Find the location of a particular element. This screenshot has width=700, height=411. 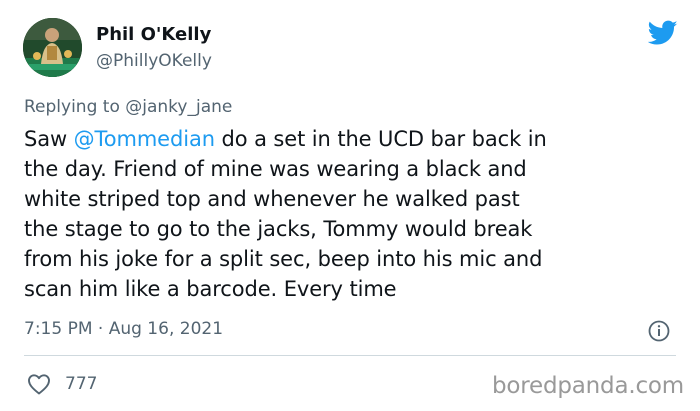

tweet-line-text: Saw is located at coordinates (49, 139).